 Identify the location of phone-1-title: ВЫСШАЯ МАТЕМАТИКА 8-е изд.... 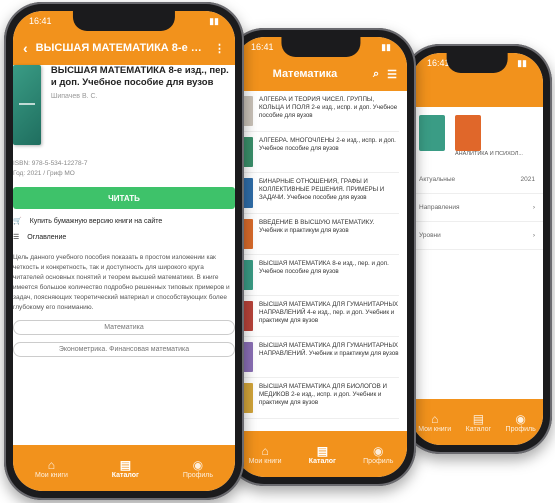
(120, 48).